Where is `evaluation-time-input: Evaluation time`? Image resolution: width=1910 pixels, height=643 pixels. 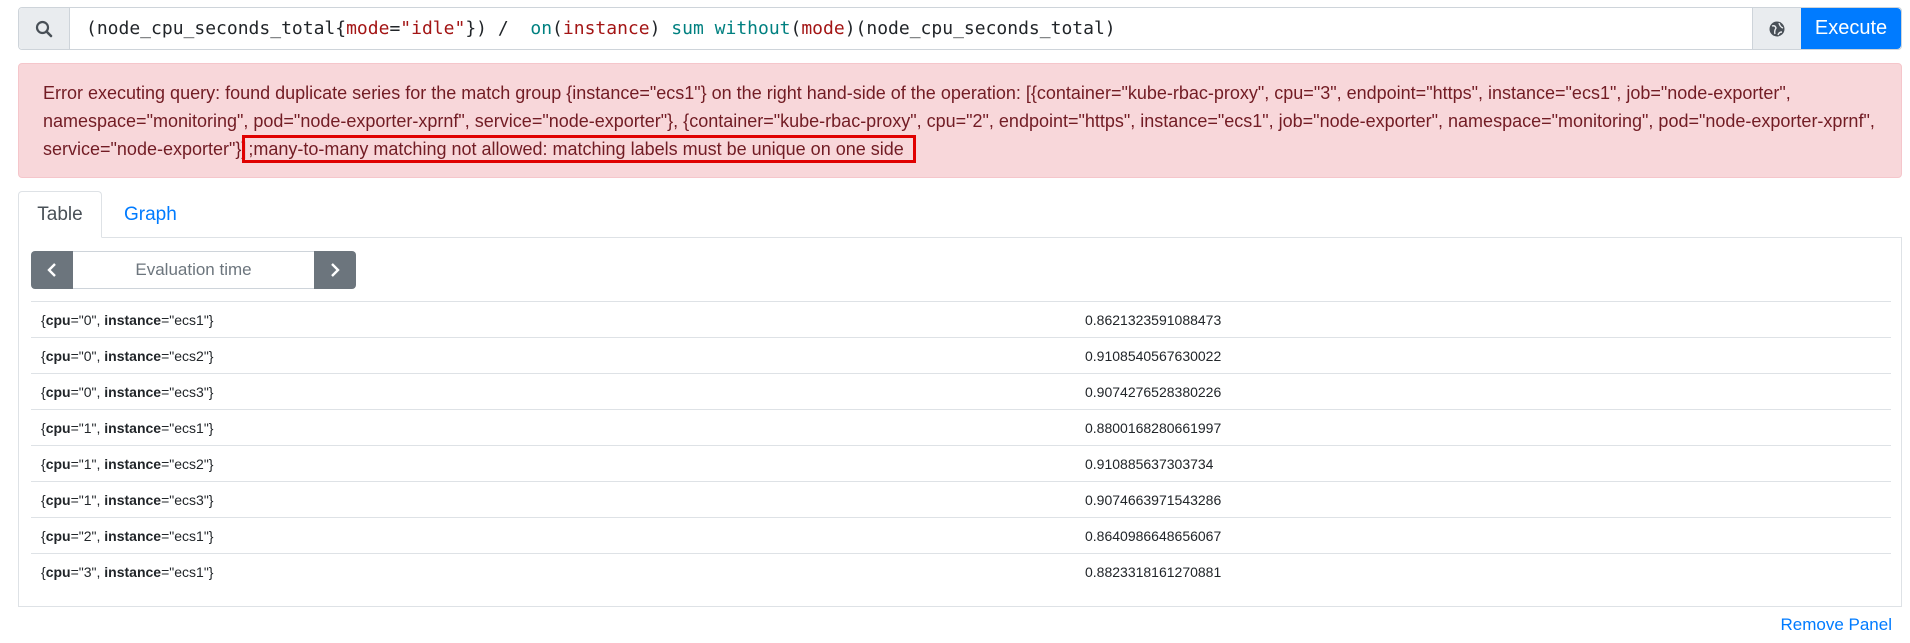 evaluation-time-input: Evaluation time is located at coordinates (193, 270).